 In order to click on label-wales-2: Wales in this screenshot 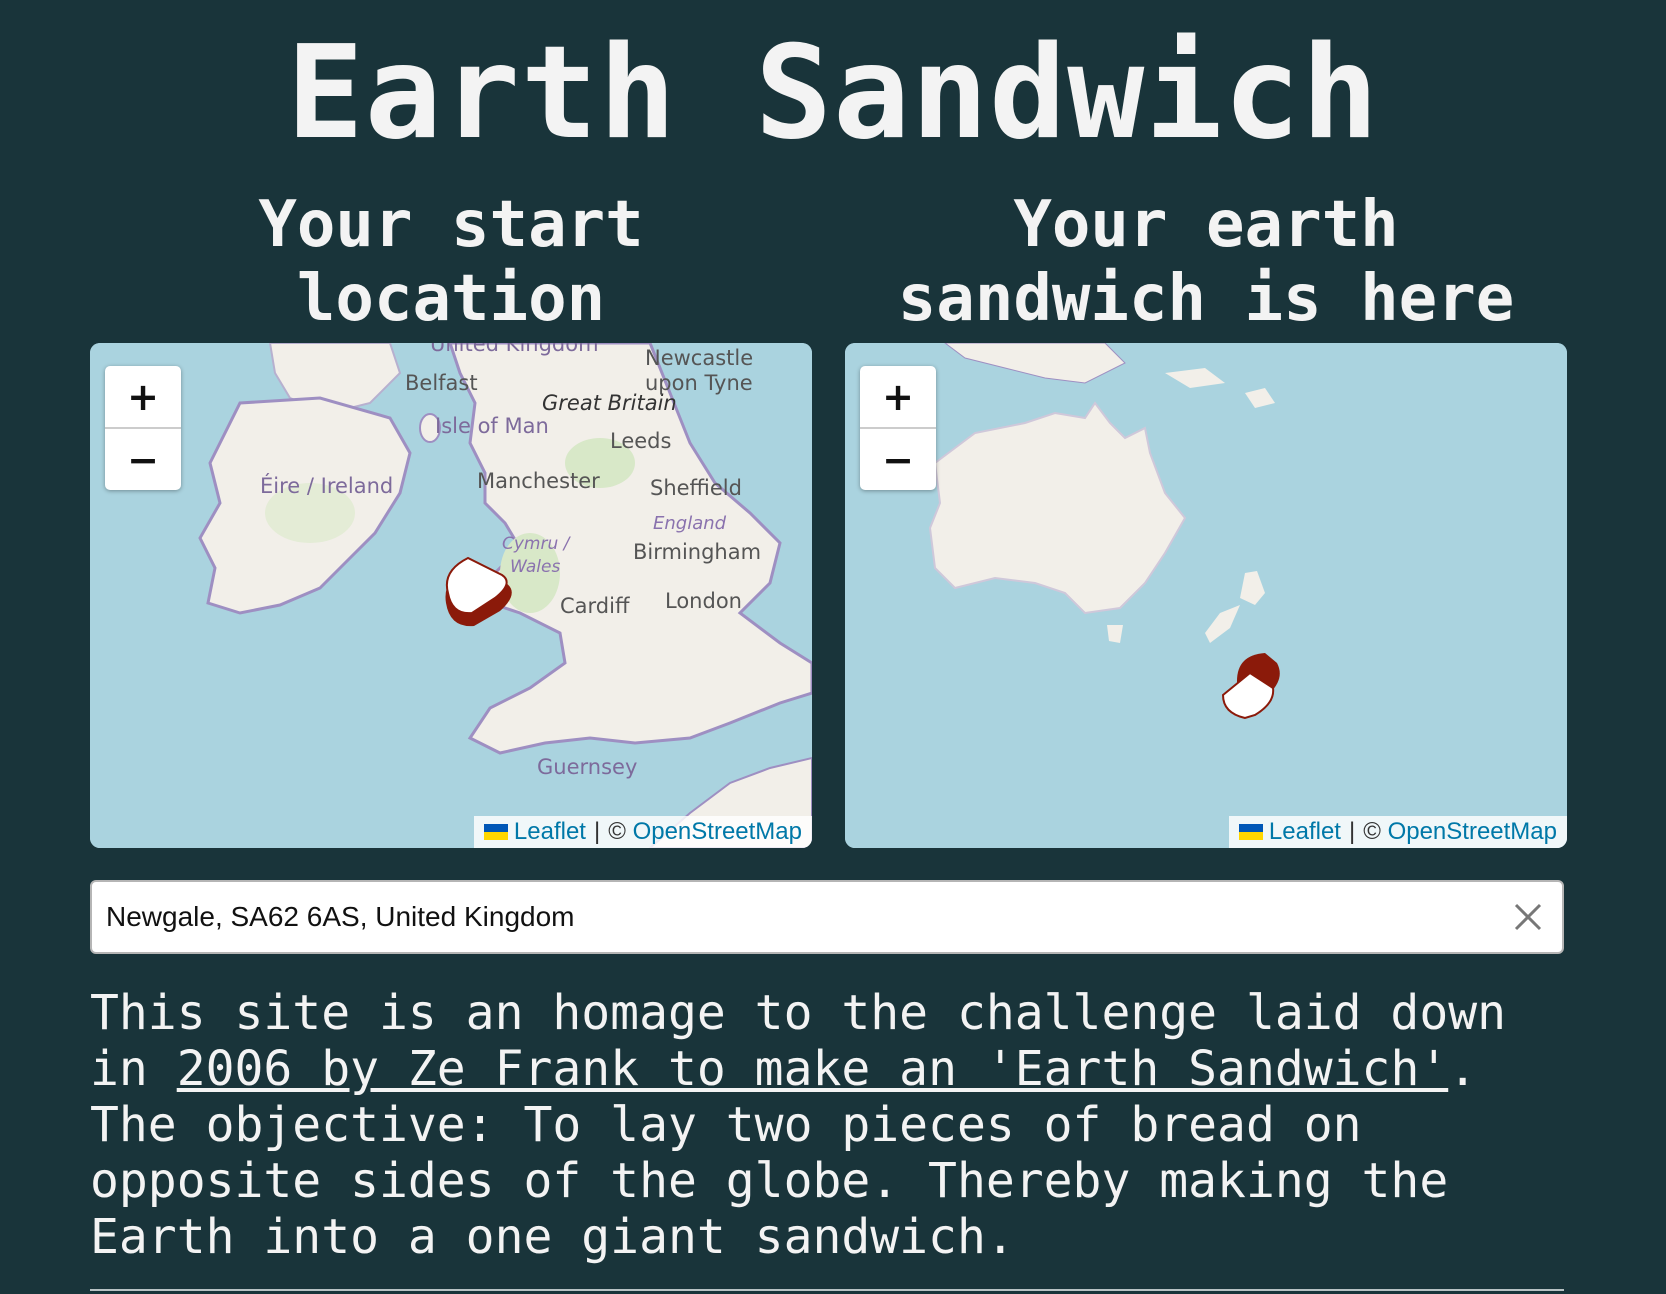, I will do `click(535, 567)`.